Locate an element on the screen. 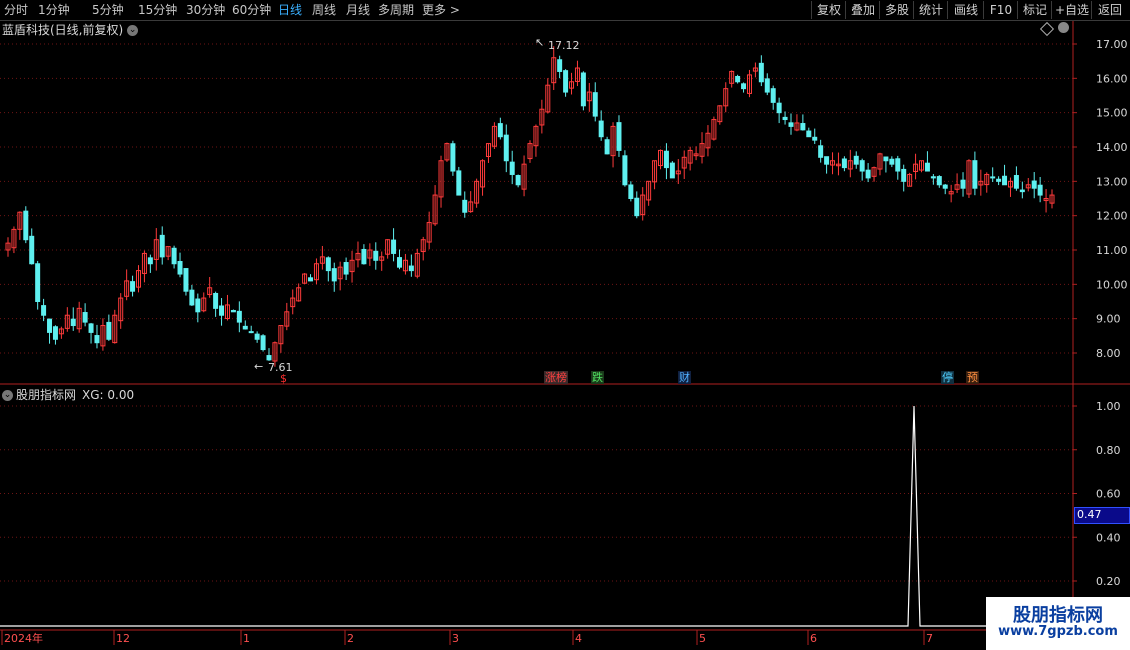 This screenshot has height=650, width=1130. indicator-tick-label: 1.00 is located at coordinates (1108, 406).